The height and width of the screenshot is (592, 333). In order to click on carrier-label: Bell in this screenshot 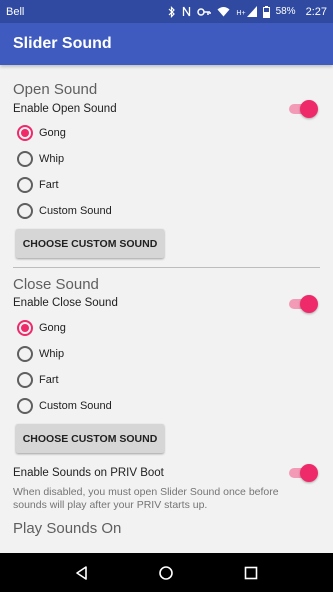, I will do `click(15, 11)`.